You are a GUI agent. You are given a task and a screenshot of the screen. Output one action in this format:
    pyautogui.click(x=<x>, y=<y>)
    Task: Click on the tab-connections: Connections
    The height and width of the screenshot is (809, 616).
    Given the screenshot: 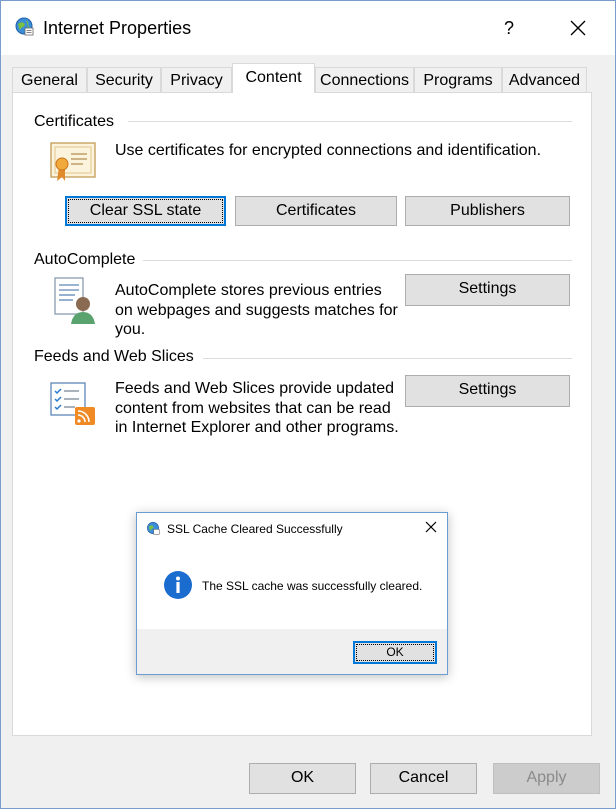 What is the action you would take?
    pyautogui.click(x=364, y=79)
    